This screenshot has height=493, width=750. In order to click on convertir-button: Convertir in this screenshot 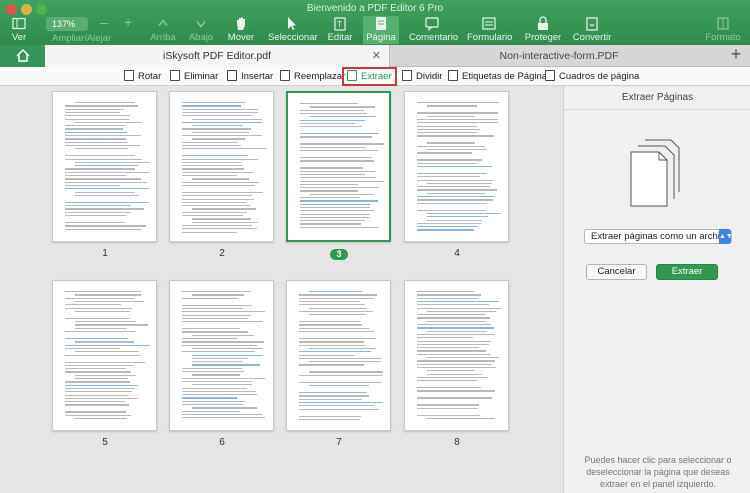, I will do `click(592, 30)`.